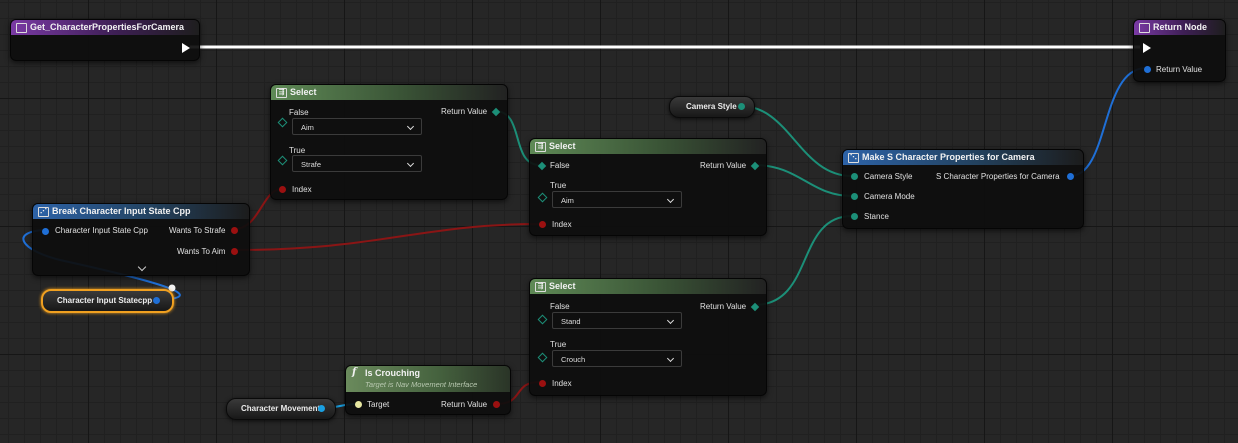  Describe the element at coordinates (105, 300) in the screenshot. I see `character-input-state-variable-label: Character Input Statecpp` at that location.